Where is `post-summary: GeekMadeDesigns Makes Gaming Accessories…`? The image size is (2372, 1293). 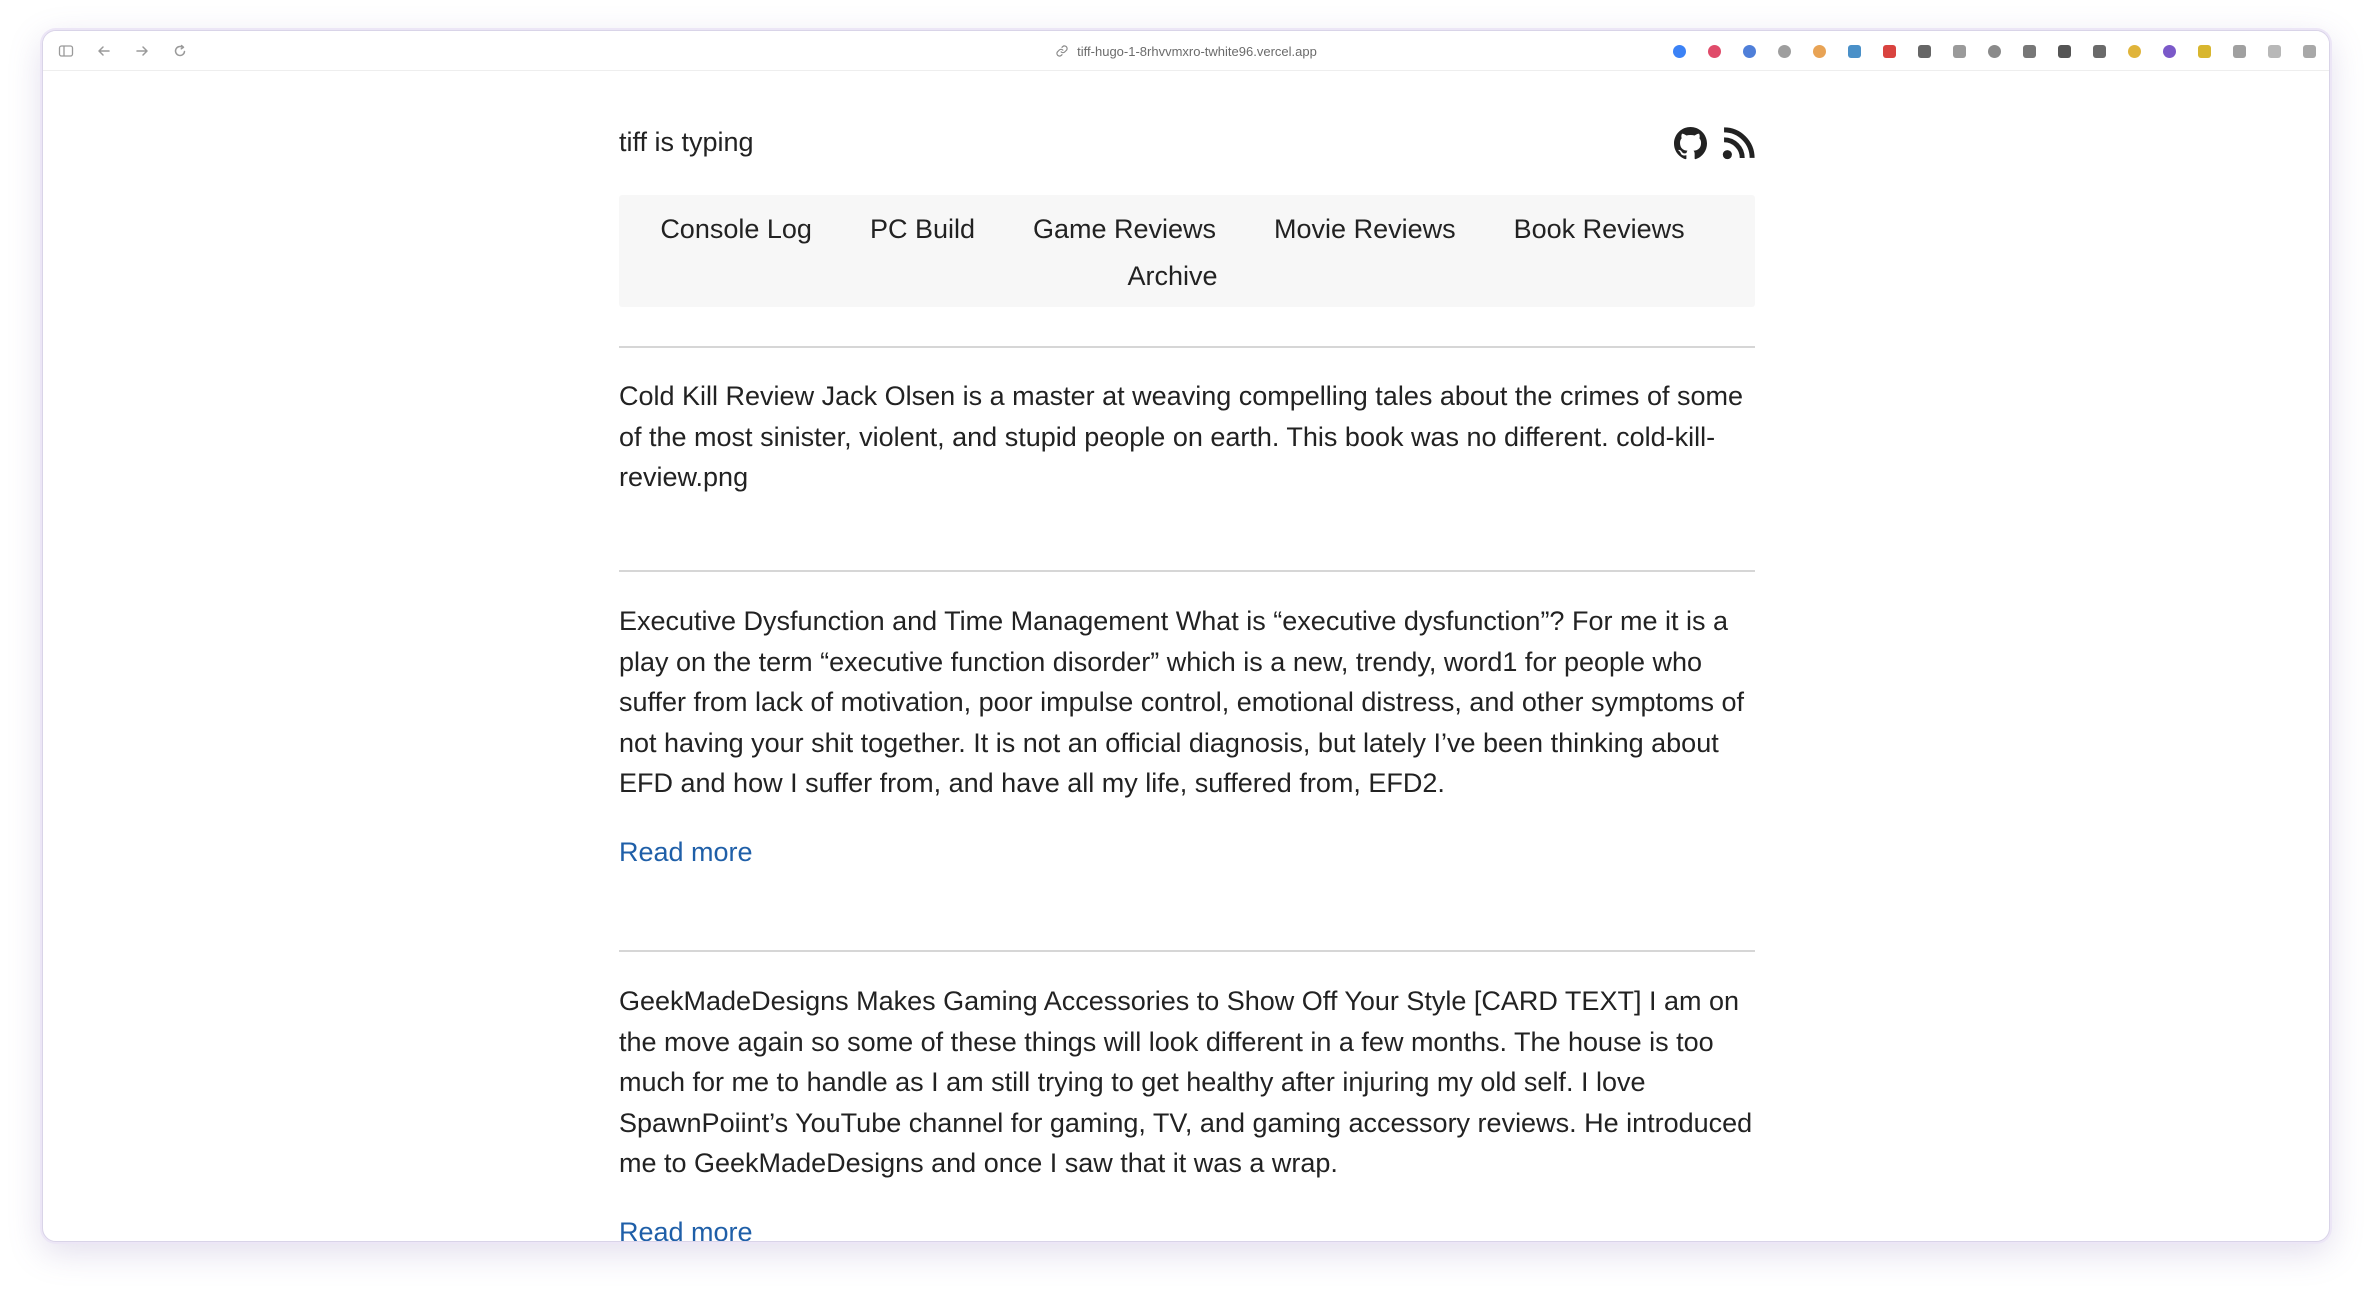
post-summary: GeekMadeDesigns Makes Gaming Accessories… is located at coordinates (1186, 1082).